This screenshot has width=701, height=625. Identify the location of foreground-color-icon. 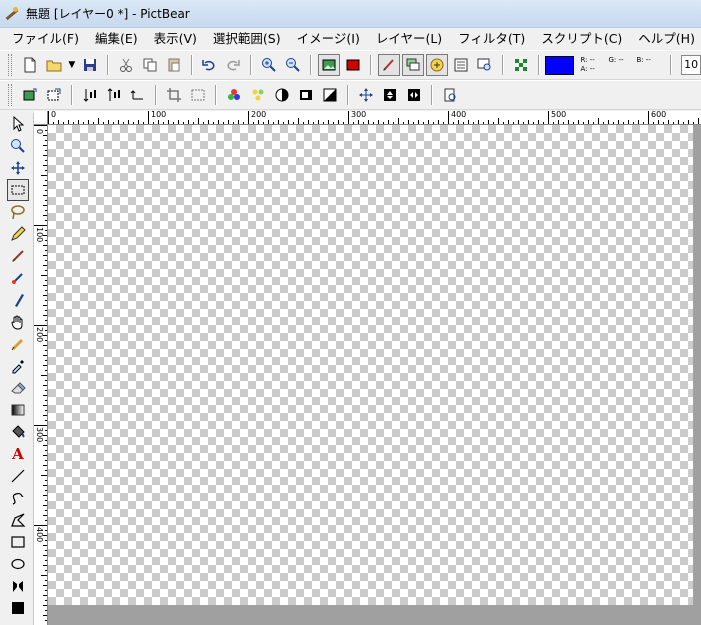
(18, 608).